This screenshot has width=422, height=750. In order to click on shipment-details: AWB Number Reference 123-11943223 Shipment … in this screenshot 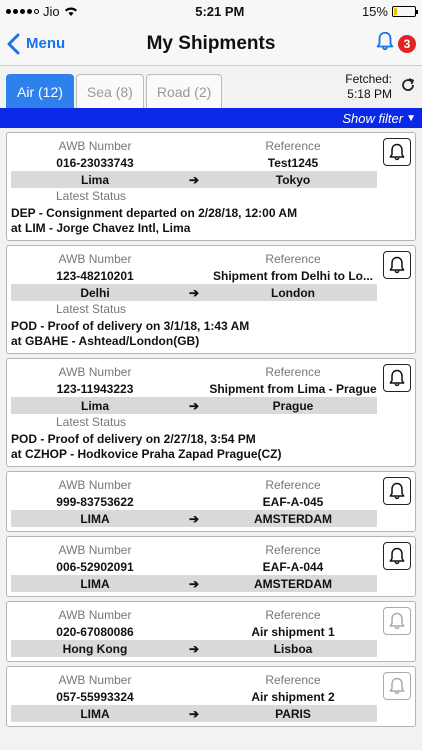, I will do `click(211, 388)`.